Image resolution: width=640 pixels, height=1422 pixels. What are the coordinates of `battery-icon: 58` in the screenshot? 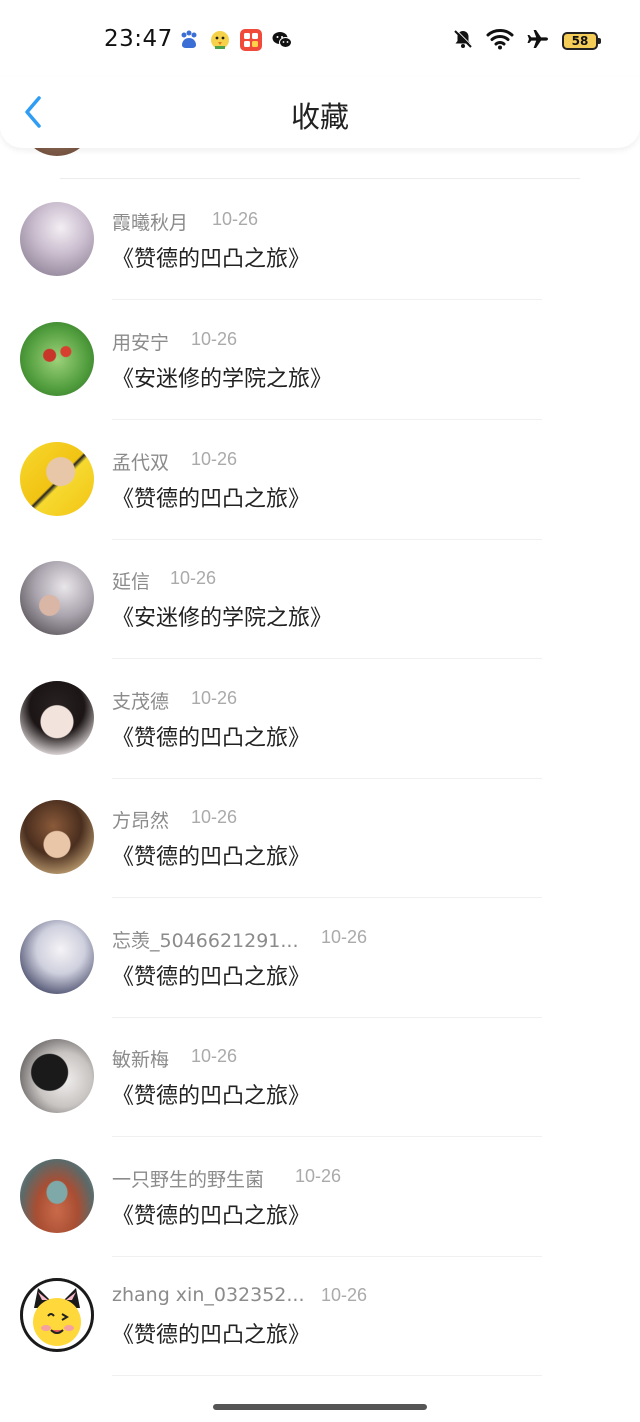 It's located at (581, 41).